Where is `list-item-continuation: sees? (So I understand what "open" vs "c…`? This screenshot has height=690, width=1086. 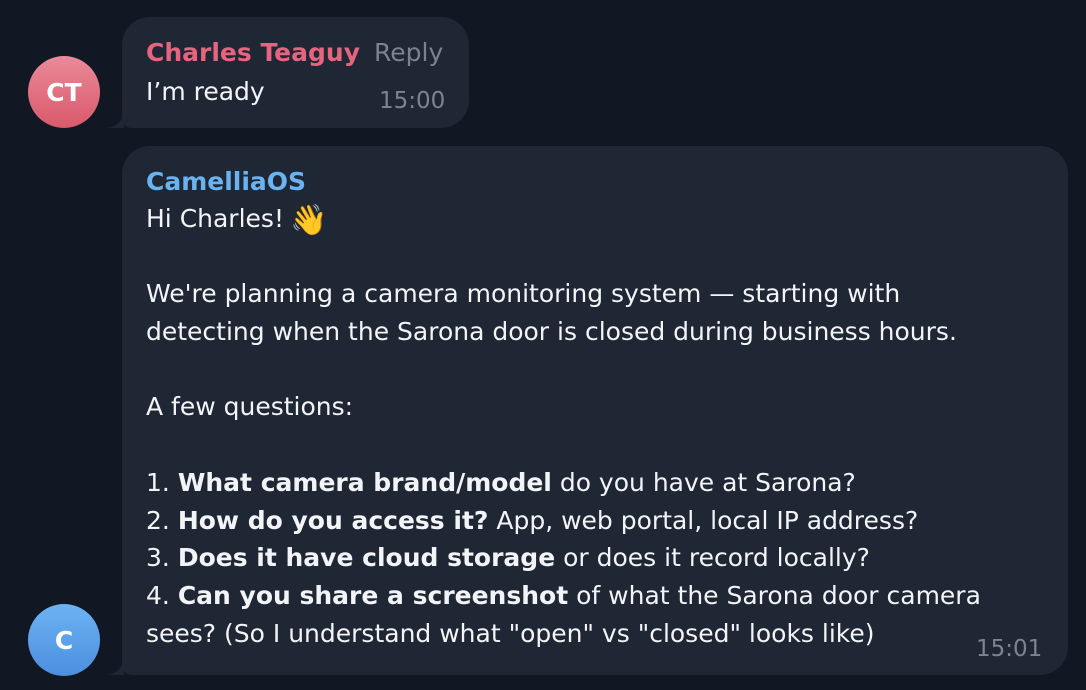 list-item-continuation: sees? (So I understand what "open" vs "c… is located at coordinates (510, 633).